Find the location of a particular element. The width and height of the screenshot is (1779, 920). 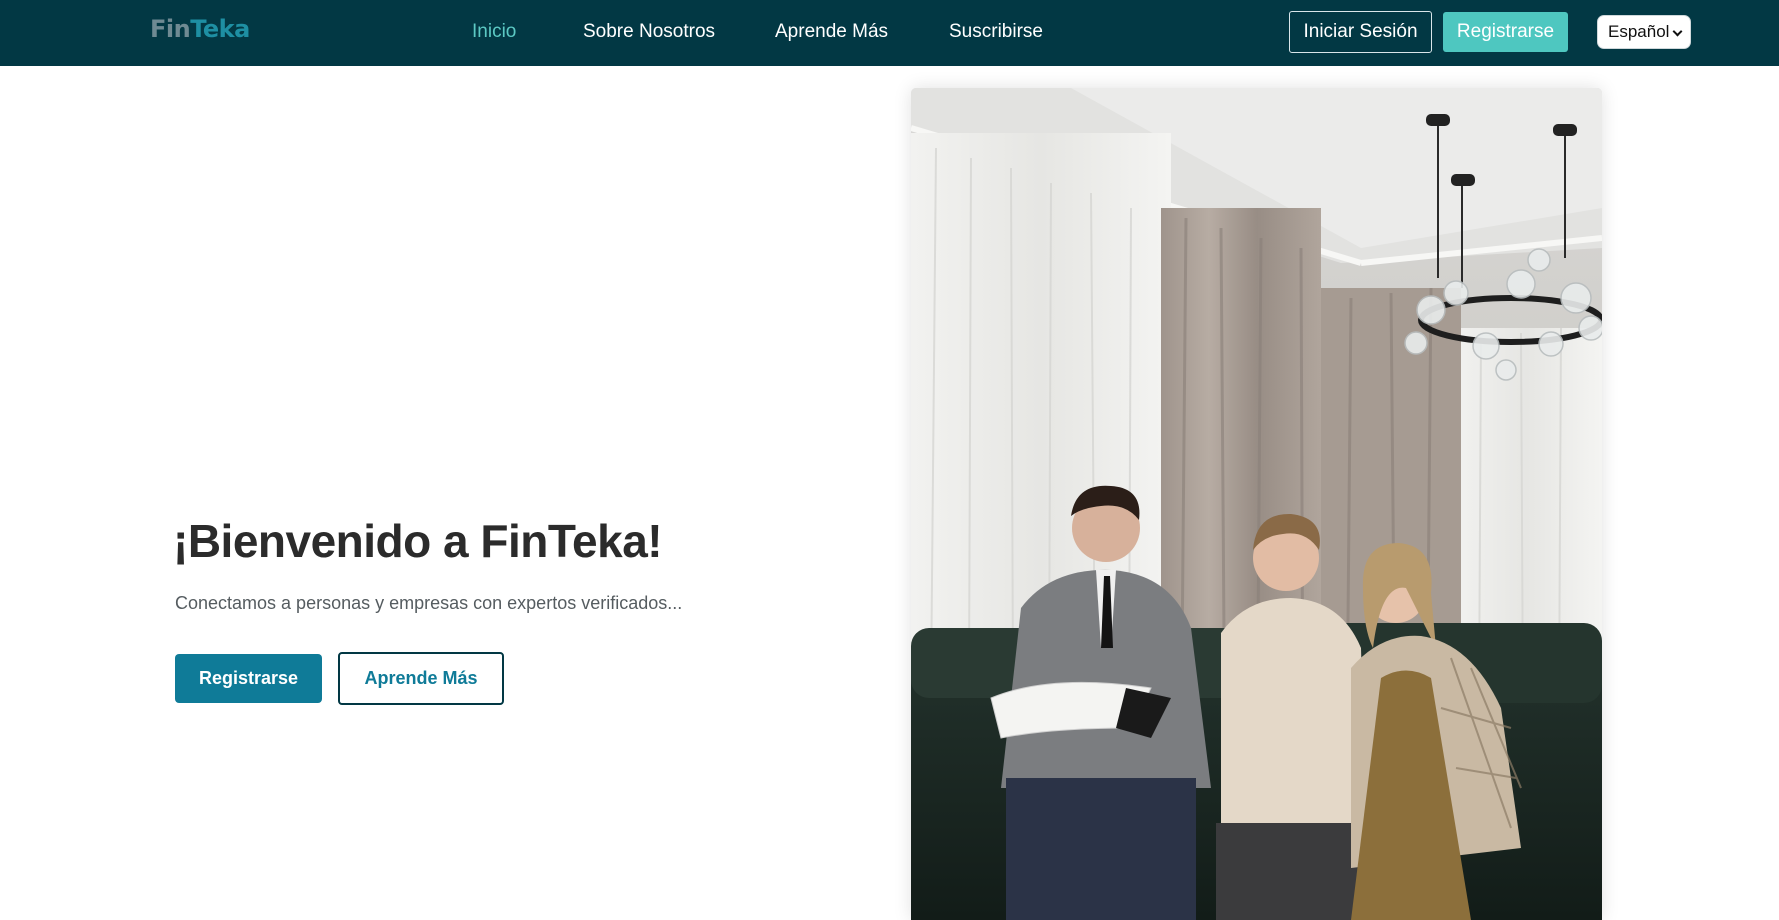

register-button-hero: Registrarse is located at coordinates (248, 678).